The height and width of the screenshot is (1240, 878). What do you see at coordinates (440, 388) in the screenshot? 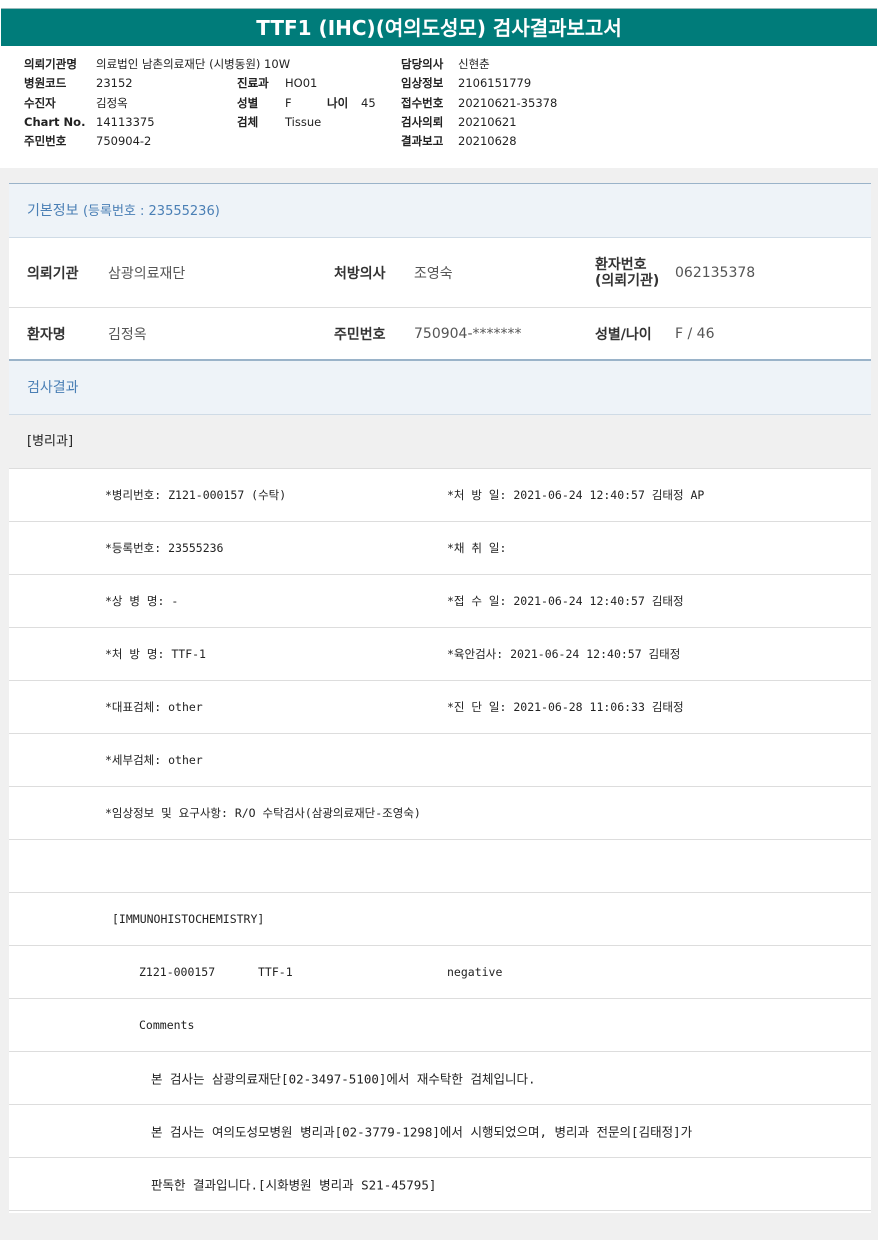
I see `results-header: 검사결과` at bounding box center [440, 388].